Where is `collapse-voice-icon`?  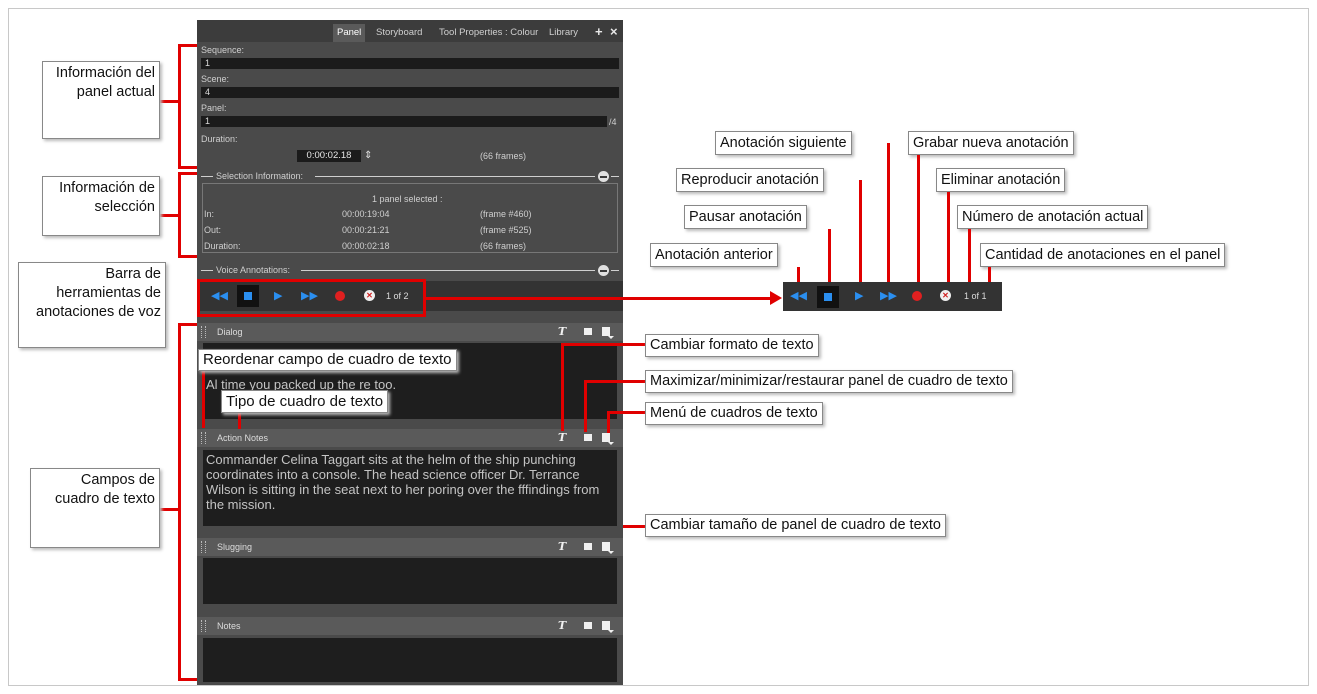 collapse-voice-icon is located at coordinates (603, 270).